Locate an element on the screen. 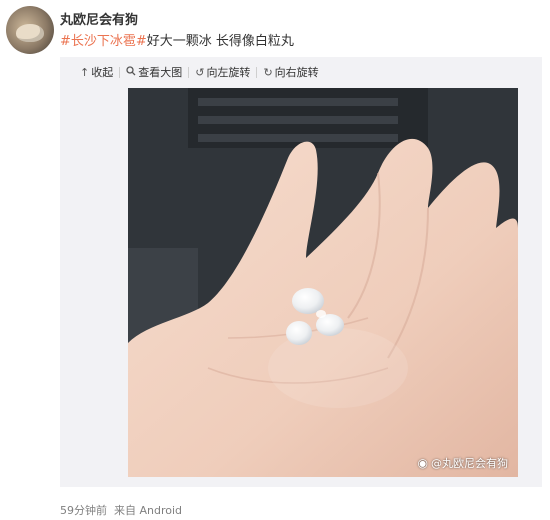  search-icon is located at coordinates (131, 72).